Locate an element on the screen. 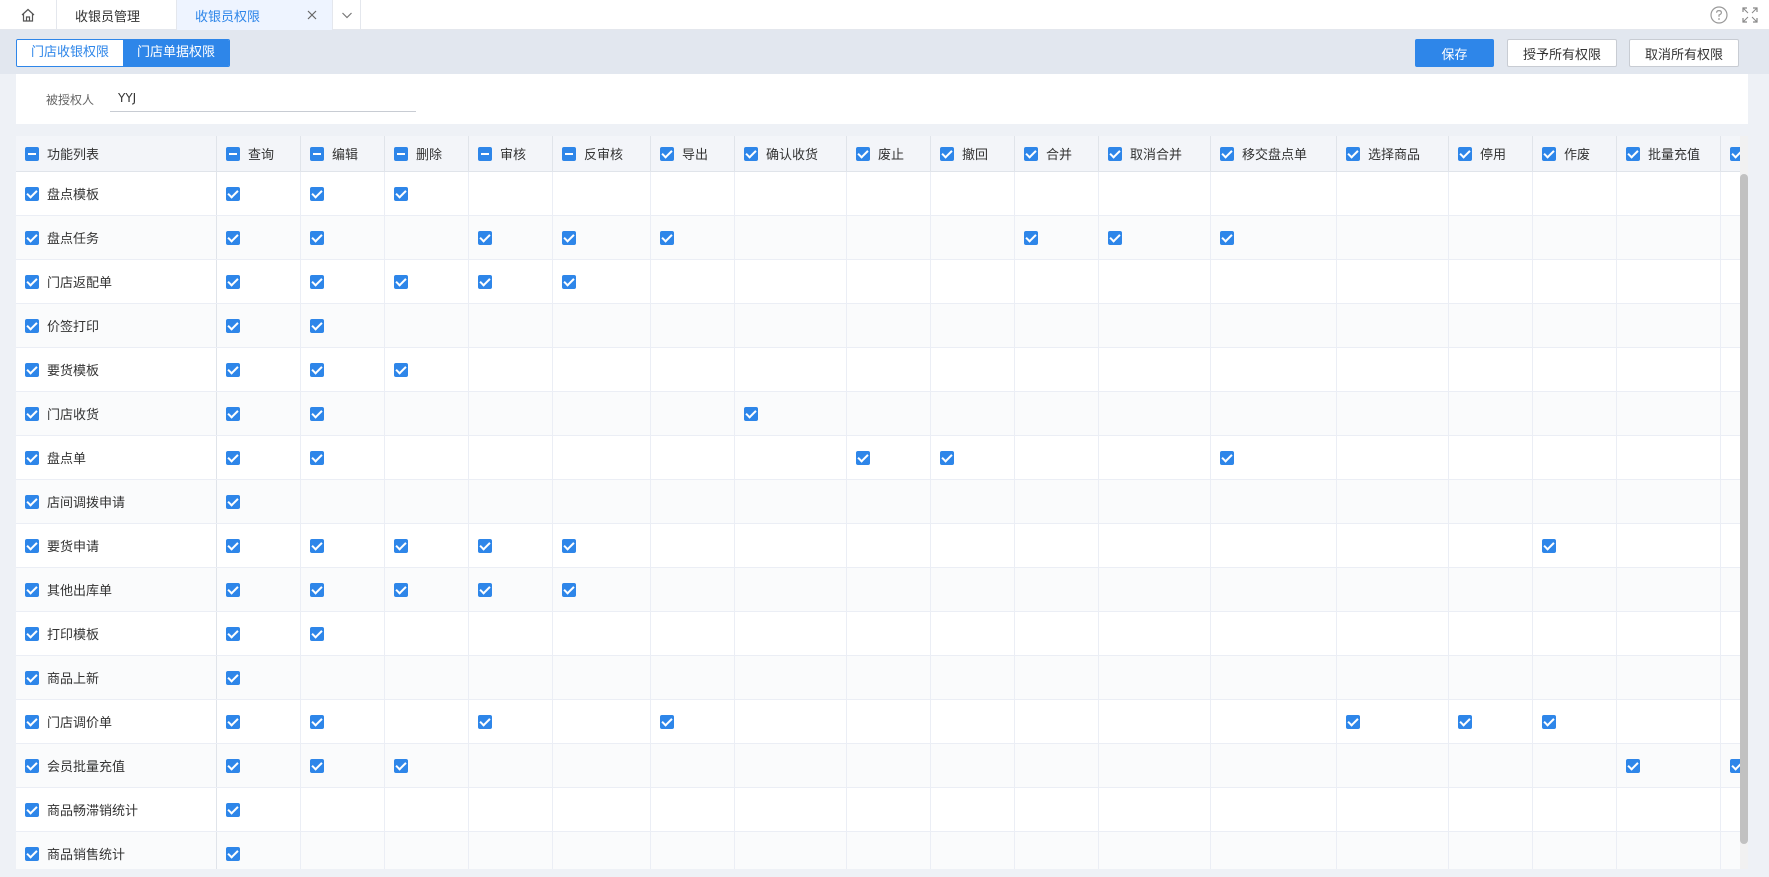  home-tab is located at coordinates (28, 15).